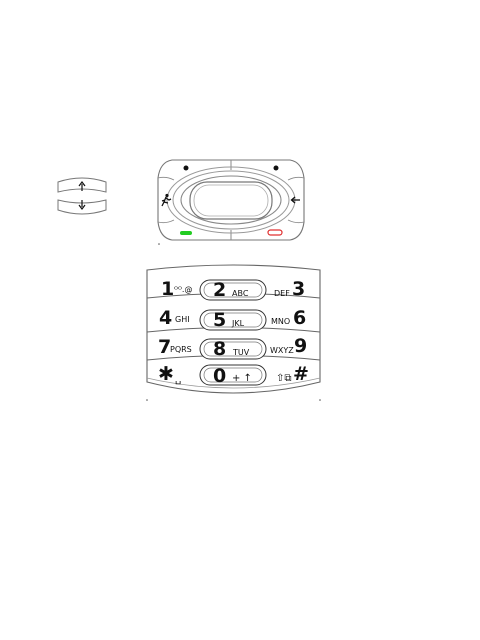 The image size is (480, 640). Describe the element at coordinates (219, 290) in the screenshot. I see `key-digit: 2` at that location.